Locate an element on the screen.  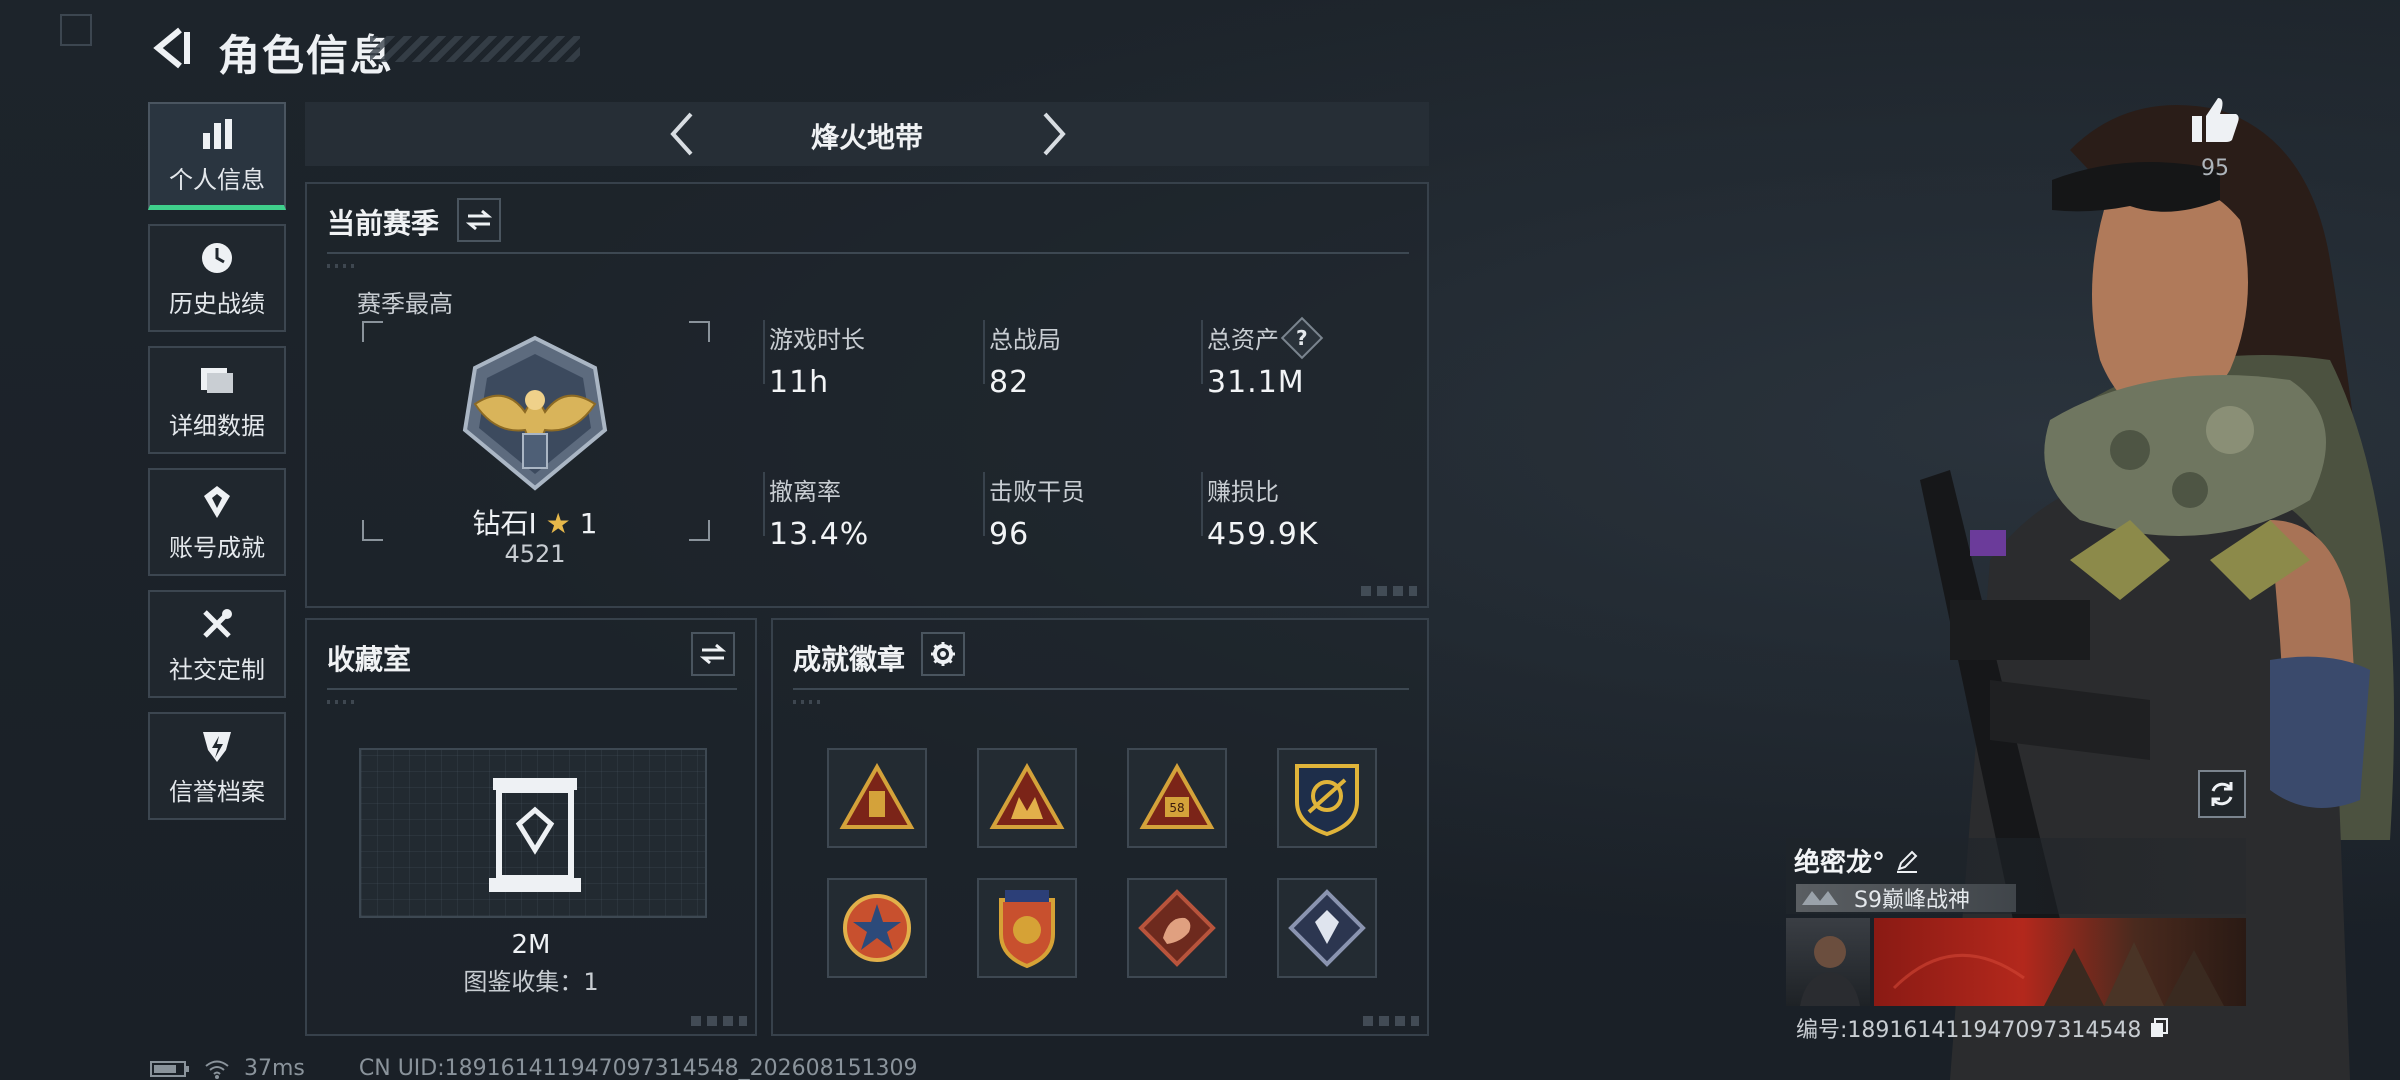
stat-value: 82 is located at coordinates (1009, 382).